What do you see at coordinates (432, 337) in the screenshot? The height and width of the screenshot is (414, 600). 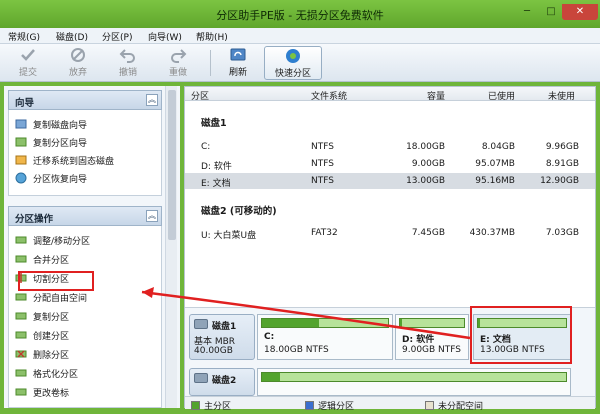 I see `partition-block-d: D: 软件 9.00GB NTFS` at bounding box center [432, 337].